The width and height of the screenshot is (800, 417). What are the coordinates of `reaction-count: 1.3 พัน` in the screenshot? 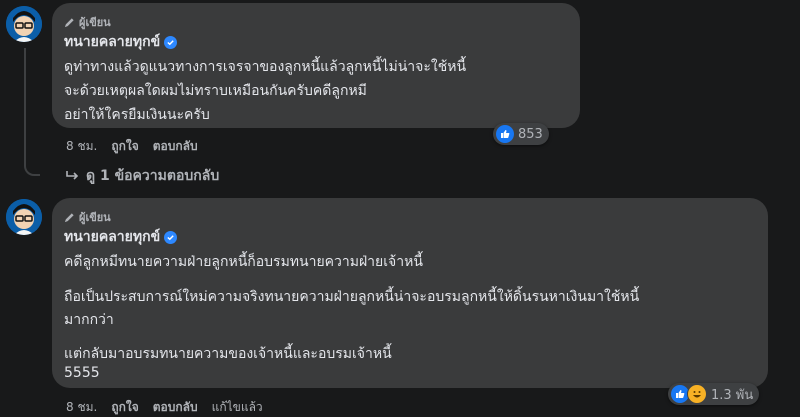 It's located at (732, 395).